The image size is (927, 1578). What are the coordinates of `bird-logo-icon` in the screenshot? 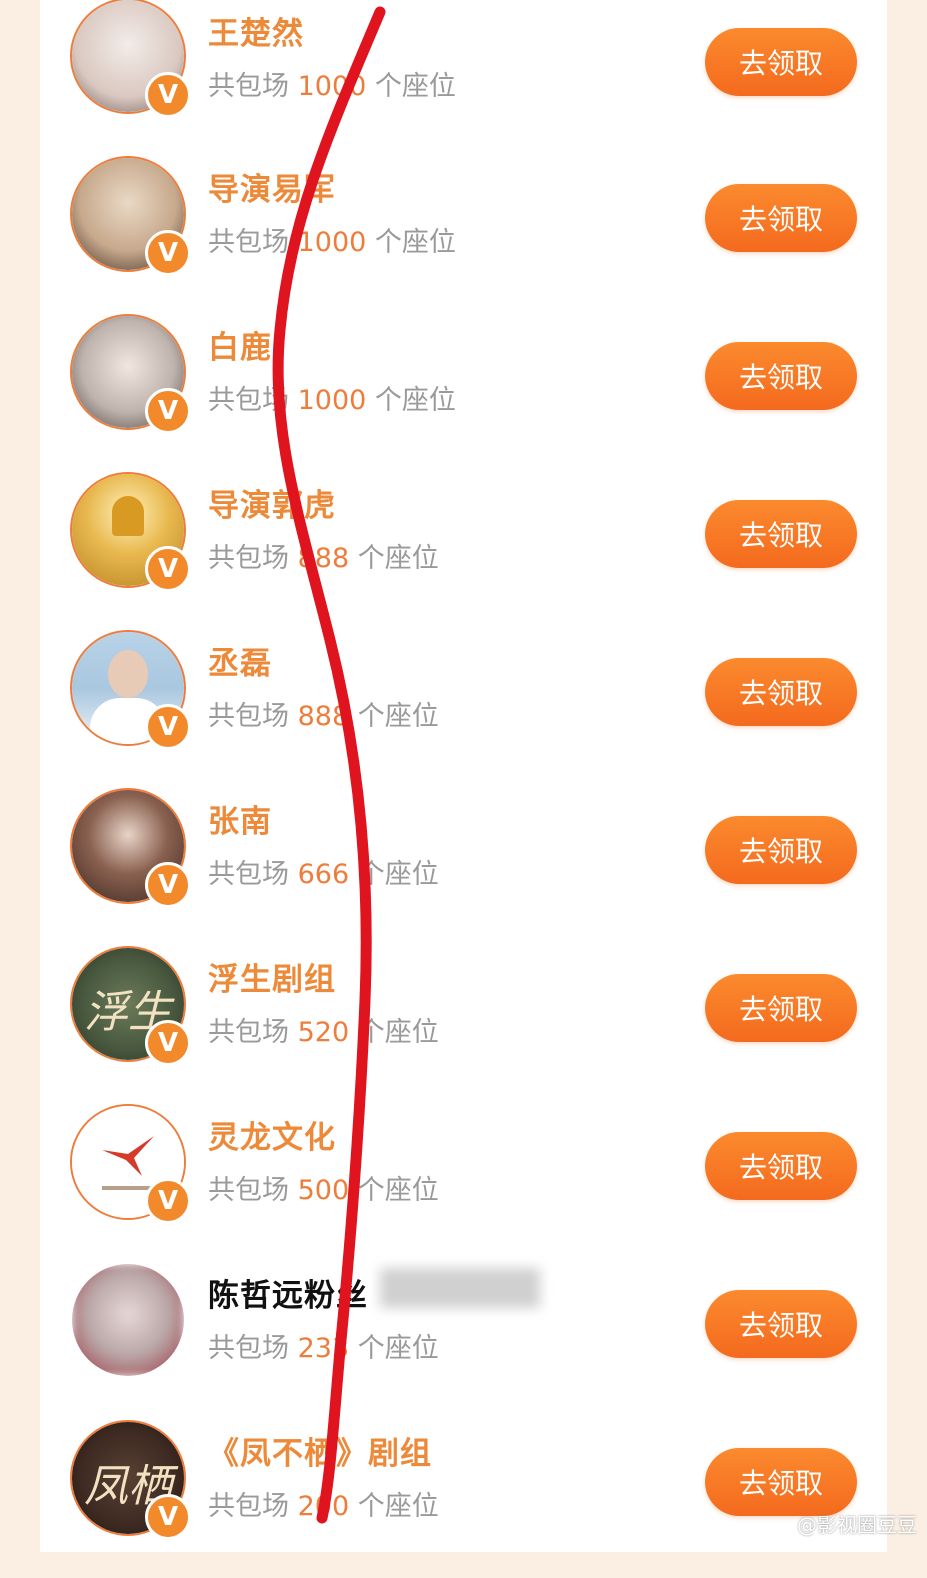 It's located at (128, 1156).